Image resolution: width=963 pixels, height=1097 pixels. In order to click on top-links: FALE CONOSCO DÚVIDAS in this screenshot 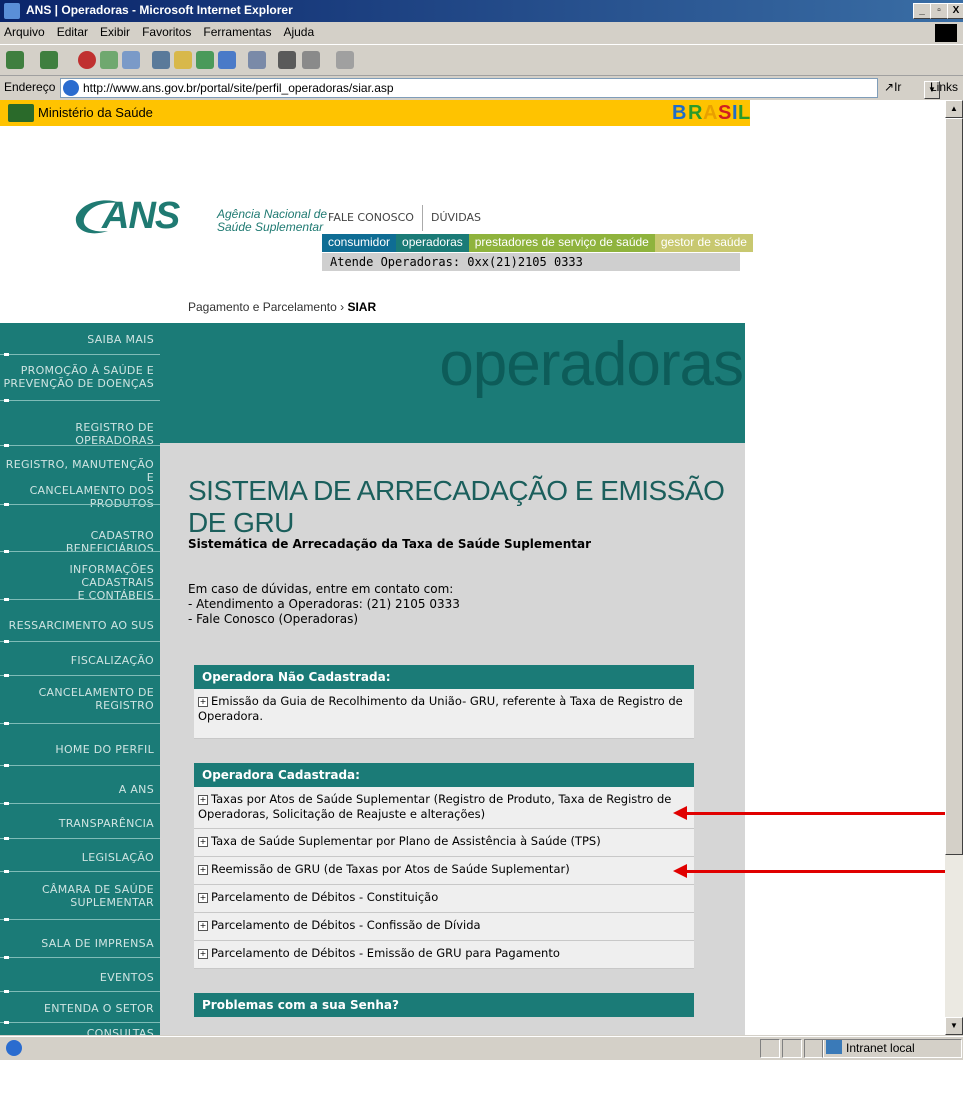, I will do `click(404, 218)`.